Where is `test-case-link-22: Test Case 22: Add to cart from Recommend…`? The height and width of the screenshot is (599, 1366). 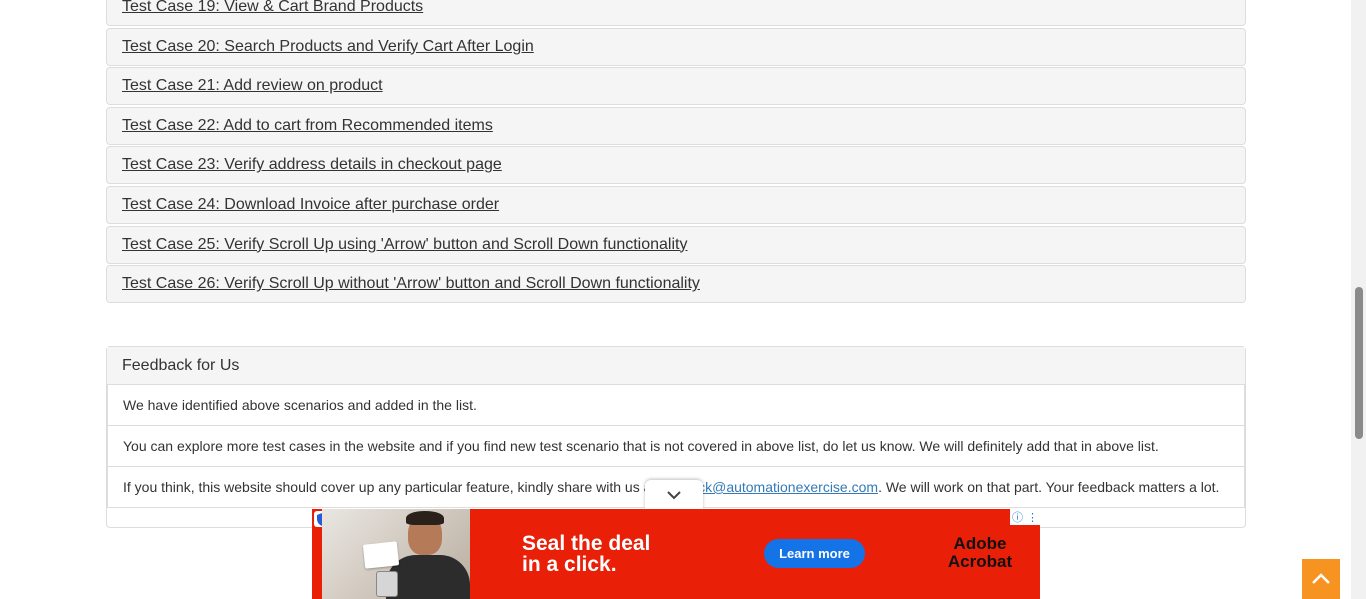
test-case-link-22: Test Case 22: Add to cart from Recommend… is located at coordinates (307, 126).